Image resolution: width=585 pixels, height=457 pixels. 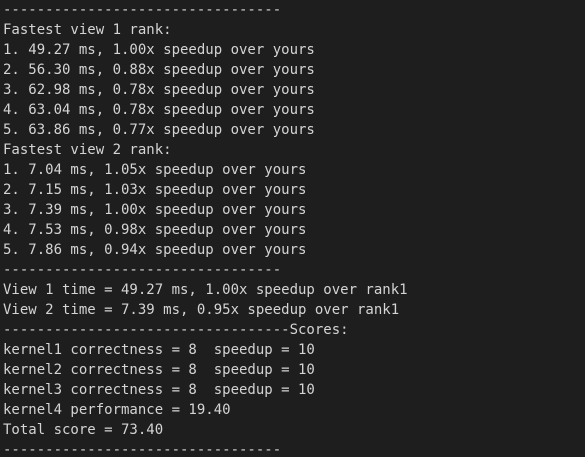 What do you see at coordinates (159, 110) in the screenshot?
I see `view1-rank-entry: 4. 63.04 ms, 0.78x speedup over yours` at bounding box center [159, 110].